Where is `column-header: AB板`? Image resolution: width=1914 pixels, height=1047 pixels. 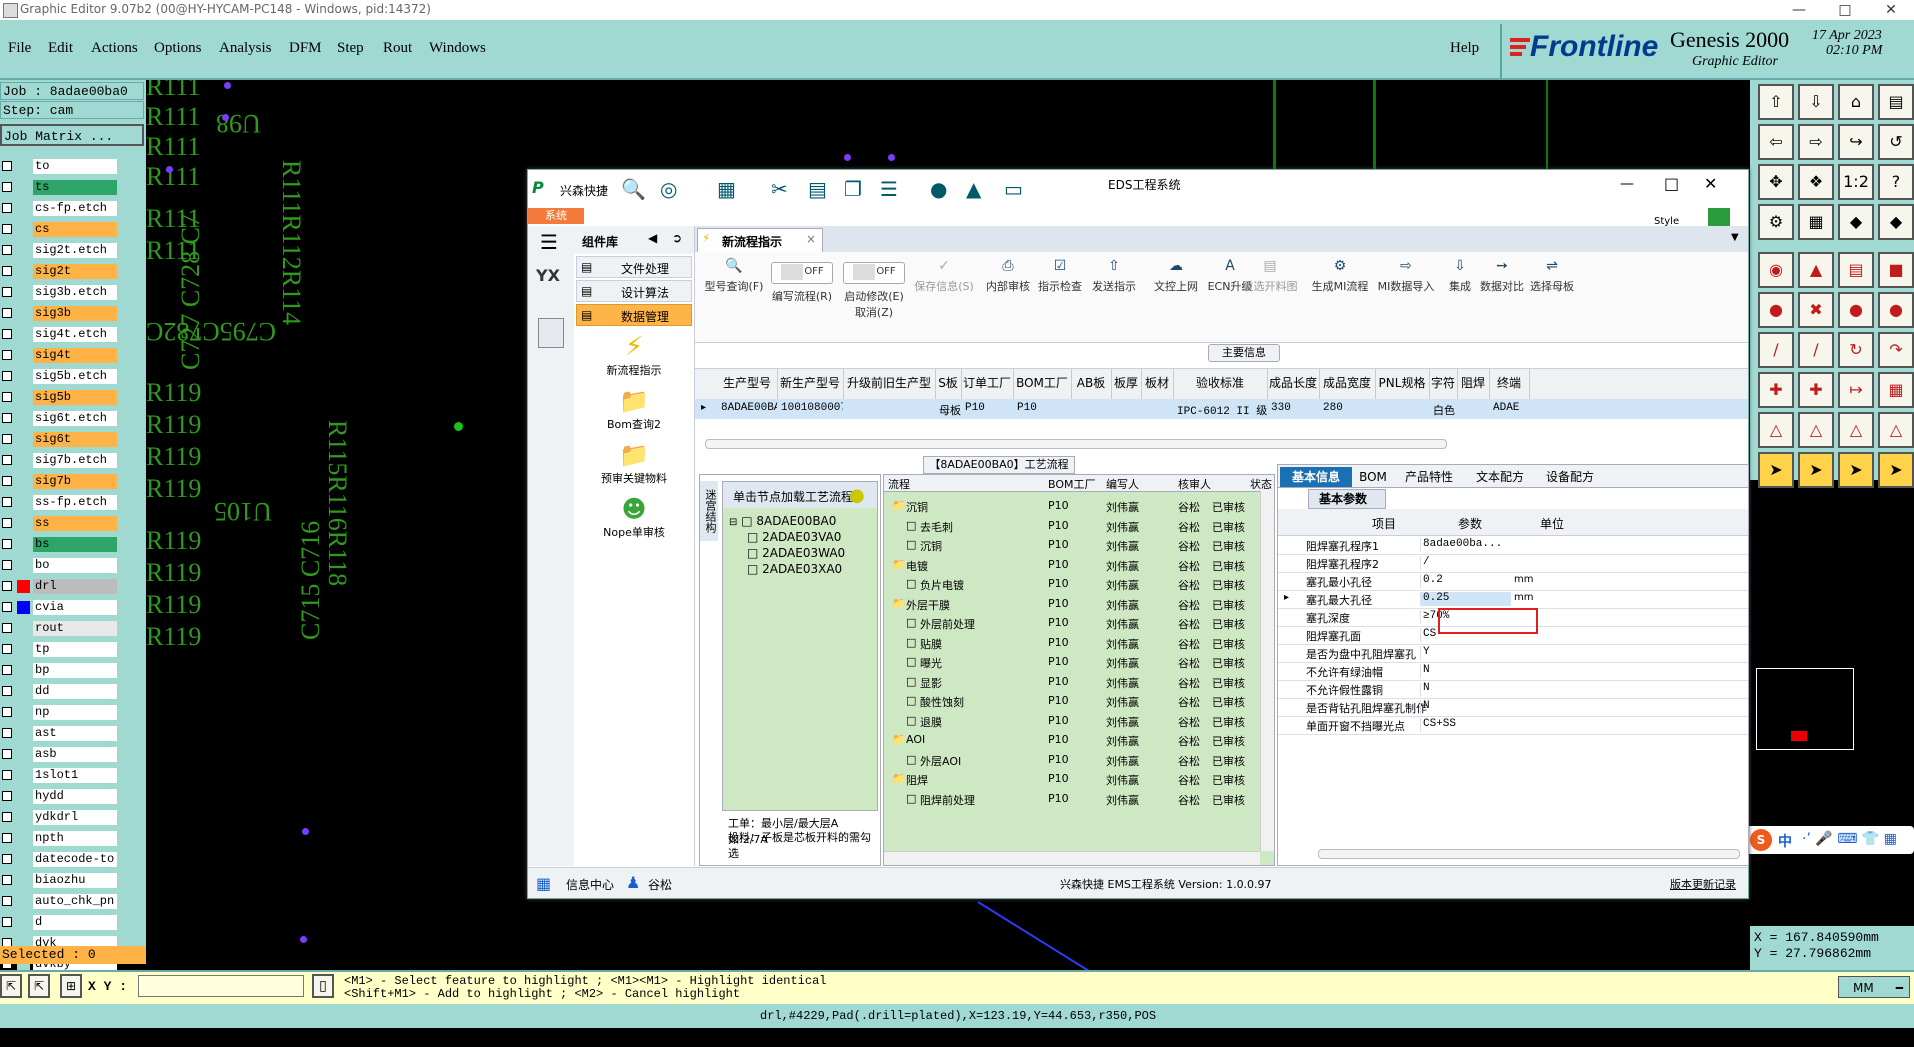 column-header: AB板 is located at coordinates (1091, 384).